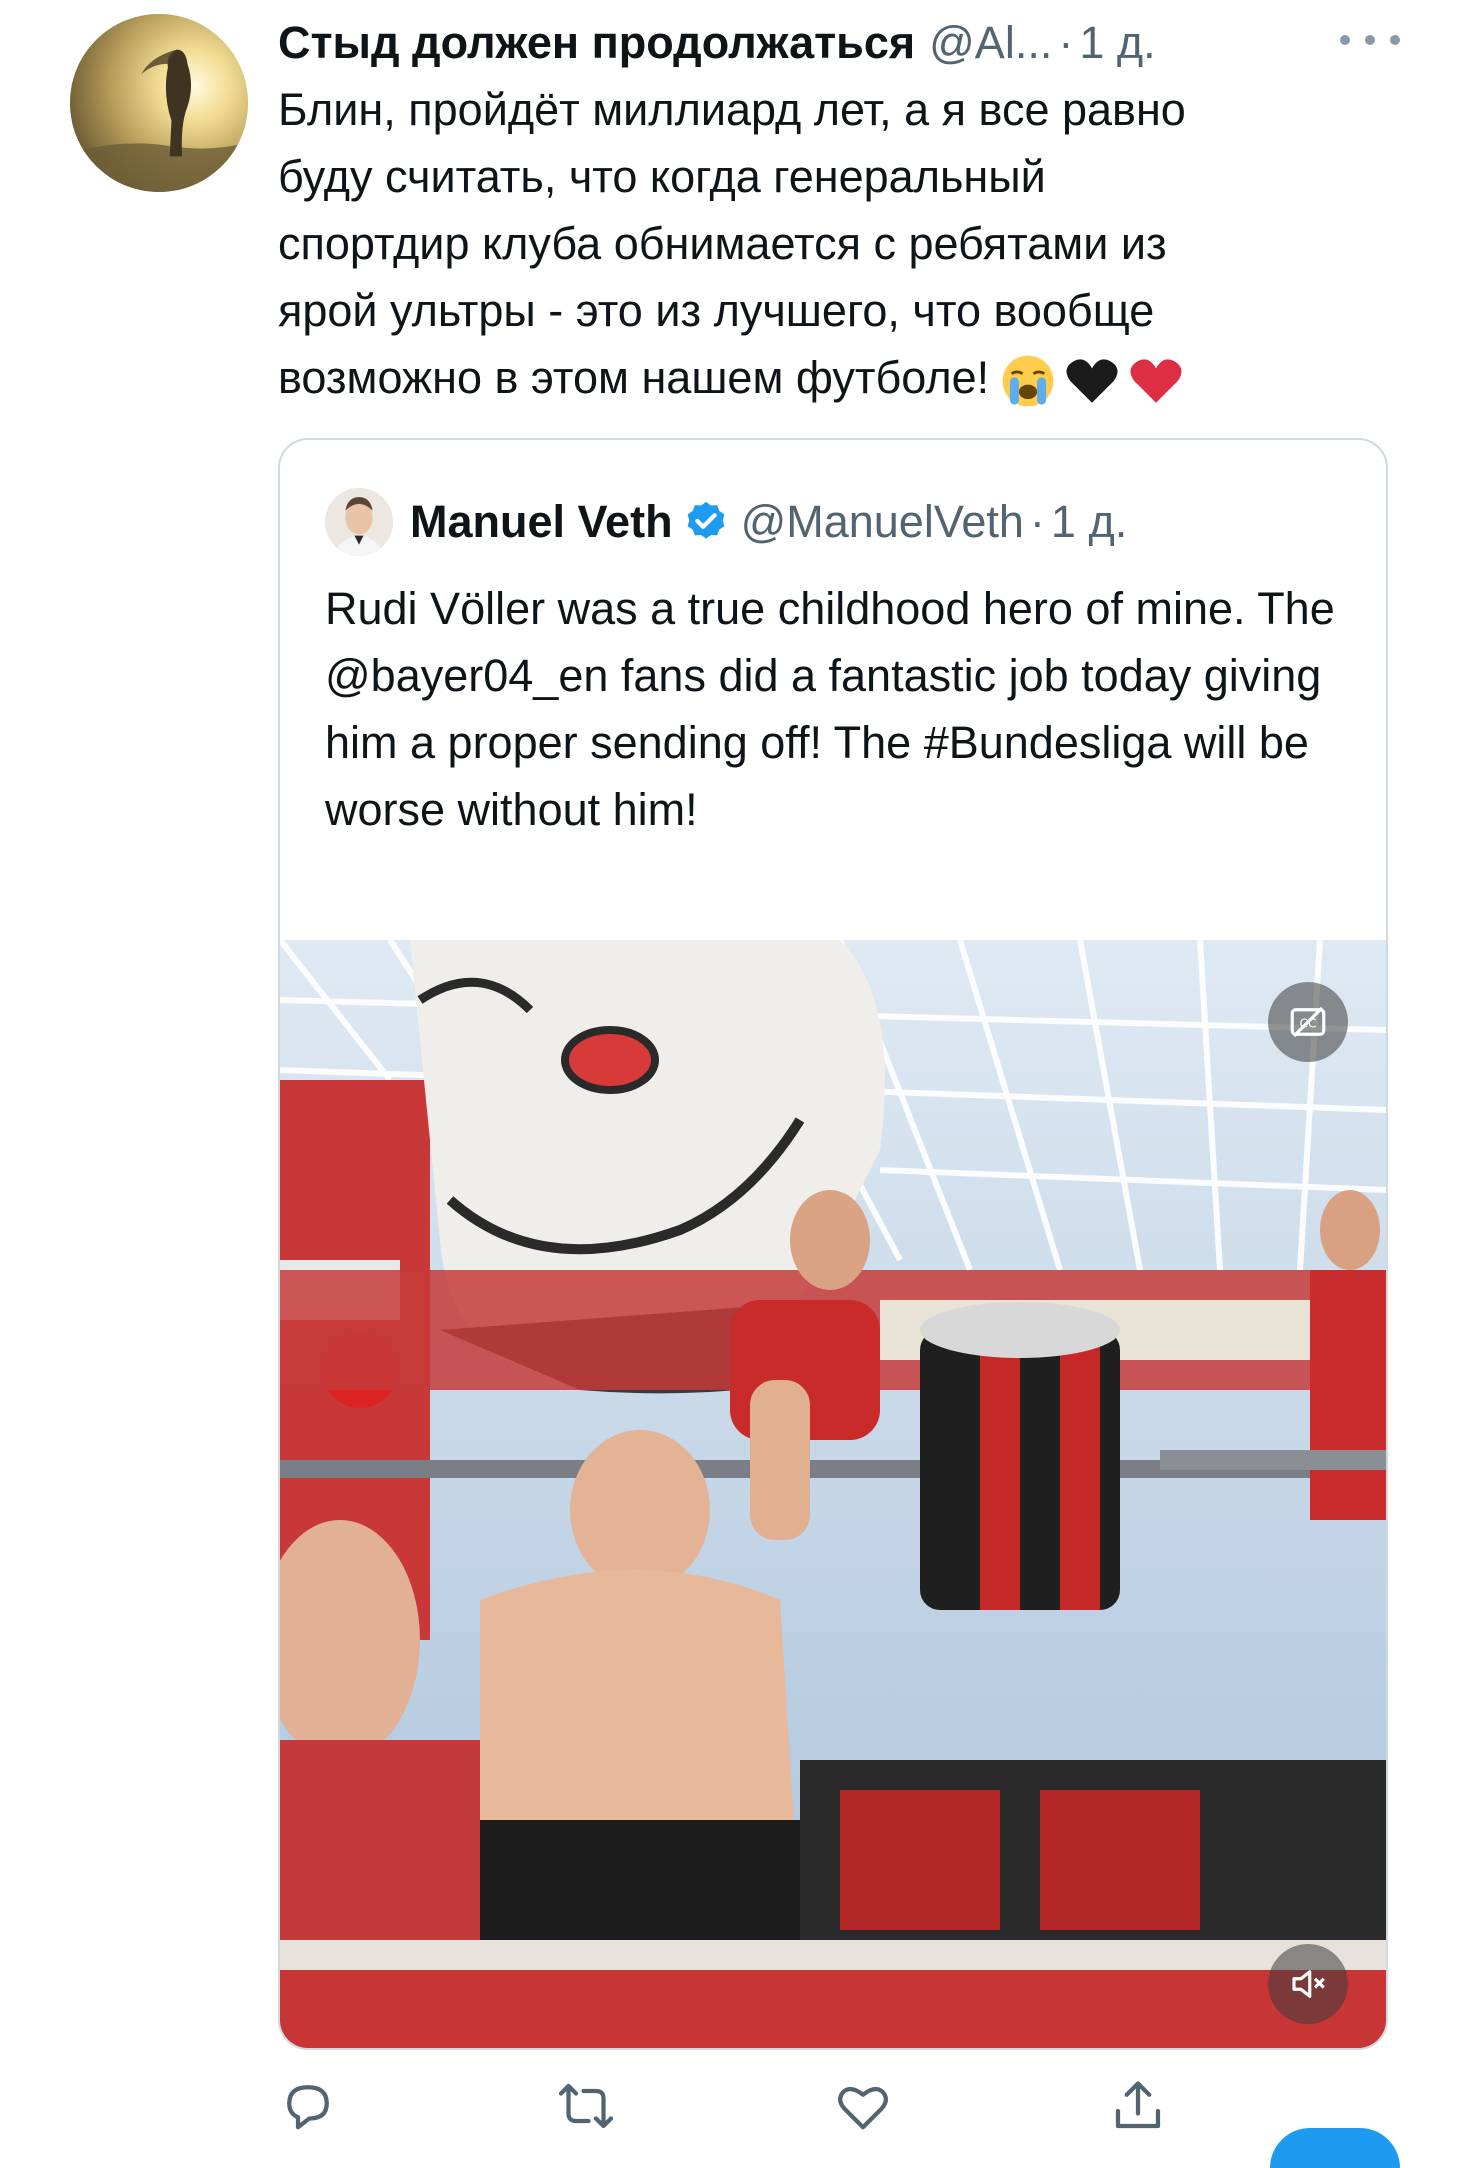 This screenshot has width=1460, height=2168. Describe the element at coordinates (1117, 43) in the screenshot. I see `tweet-time: 1 д.` at that location.